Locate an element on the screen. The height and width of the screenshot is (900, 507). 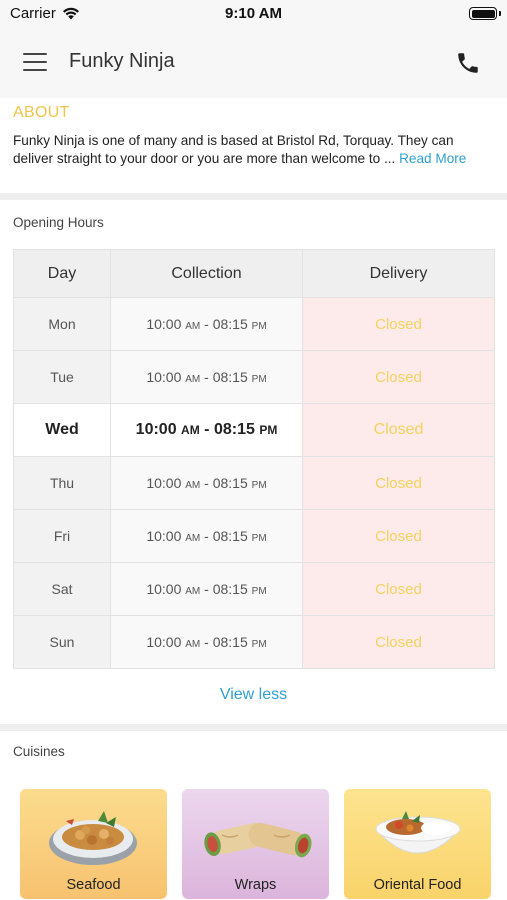
table-row: Fri 10:00 AM - 08:15 PM Closed is located at coordinates (254, 536).